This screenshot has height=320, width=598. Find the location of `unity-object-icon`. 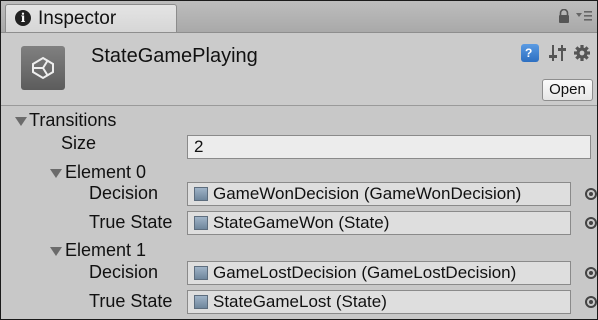

unity-object-icon is located at coordinates (43, 68).